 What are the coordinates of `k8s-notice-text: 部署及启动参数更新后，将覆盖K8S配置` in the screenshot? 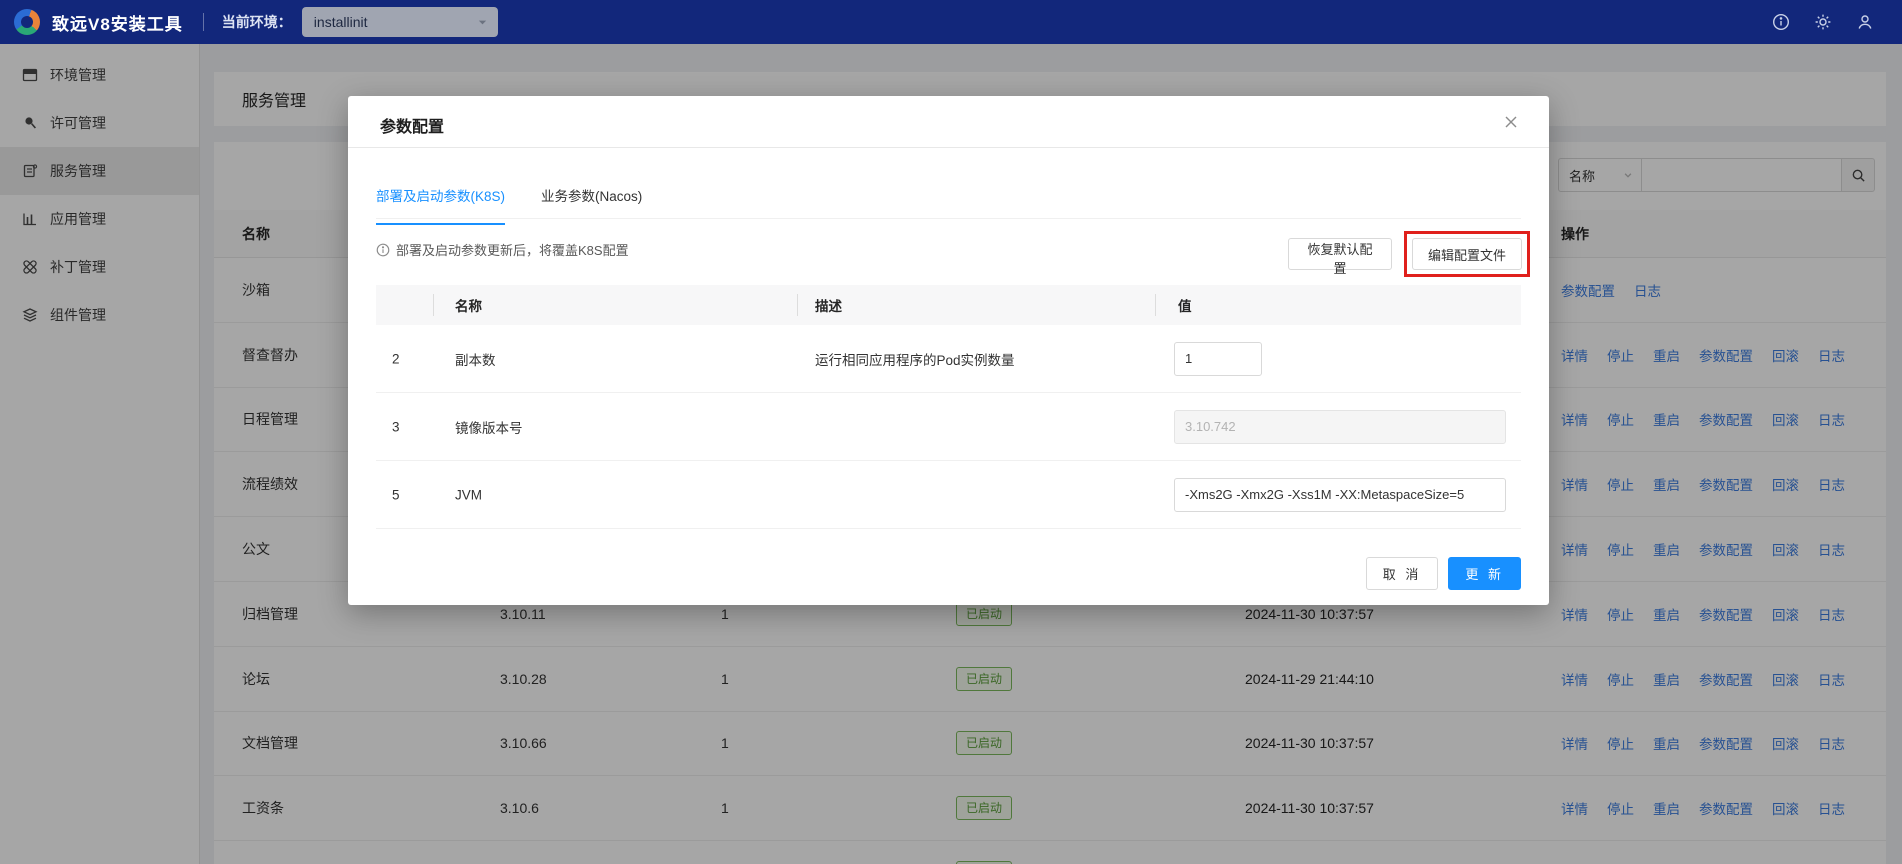 It's located at (512, 250).